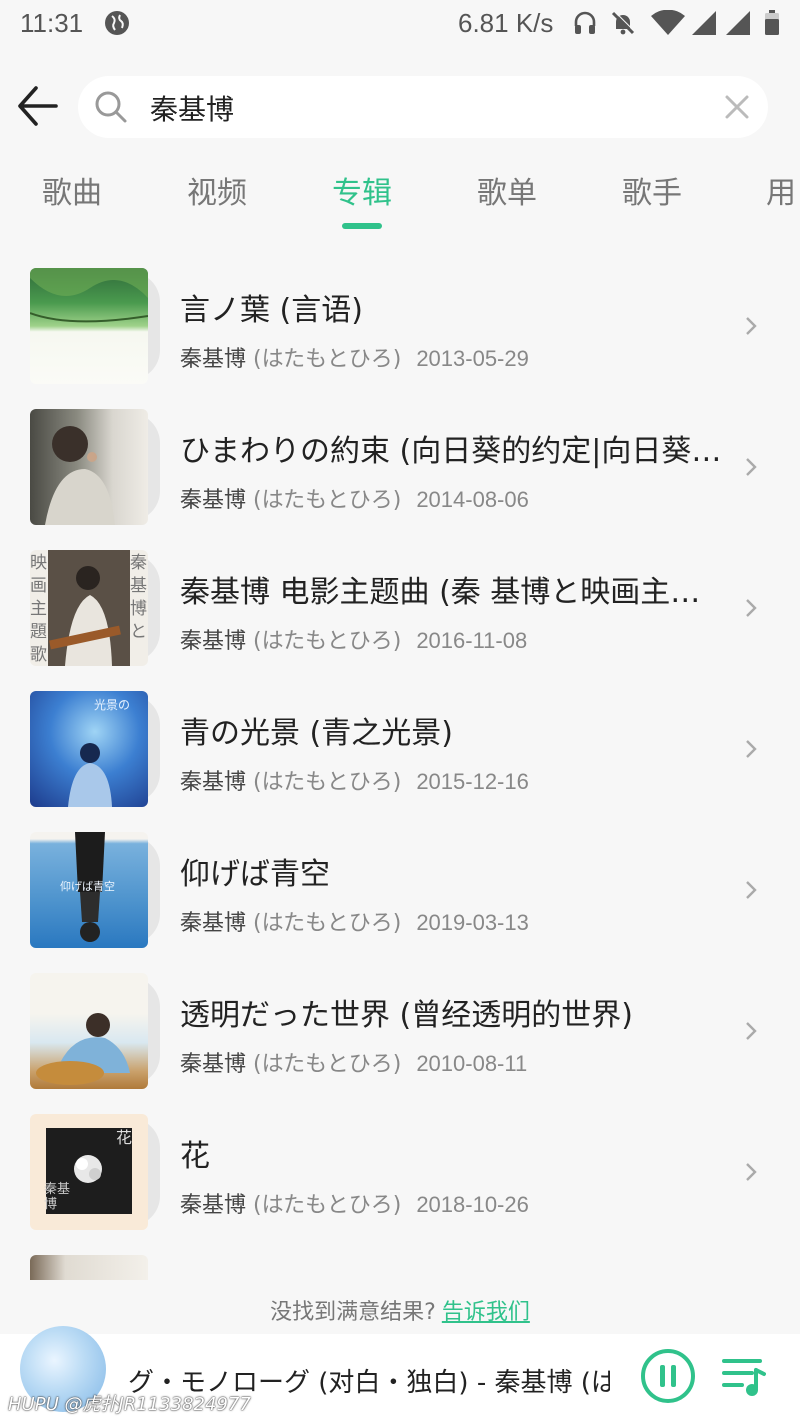  Describe the element at coordinates (112, 705) in the screenshot. I see `cover-text: 光景の` at that location.